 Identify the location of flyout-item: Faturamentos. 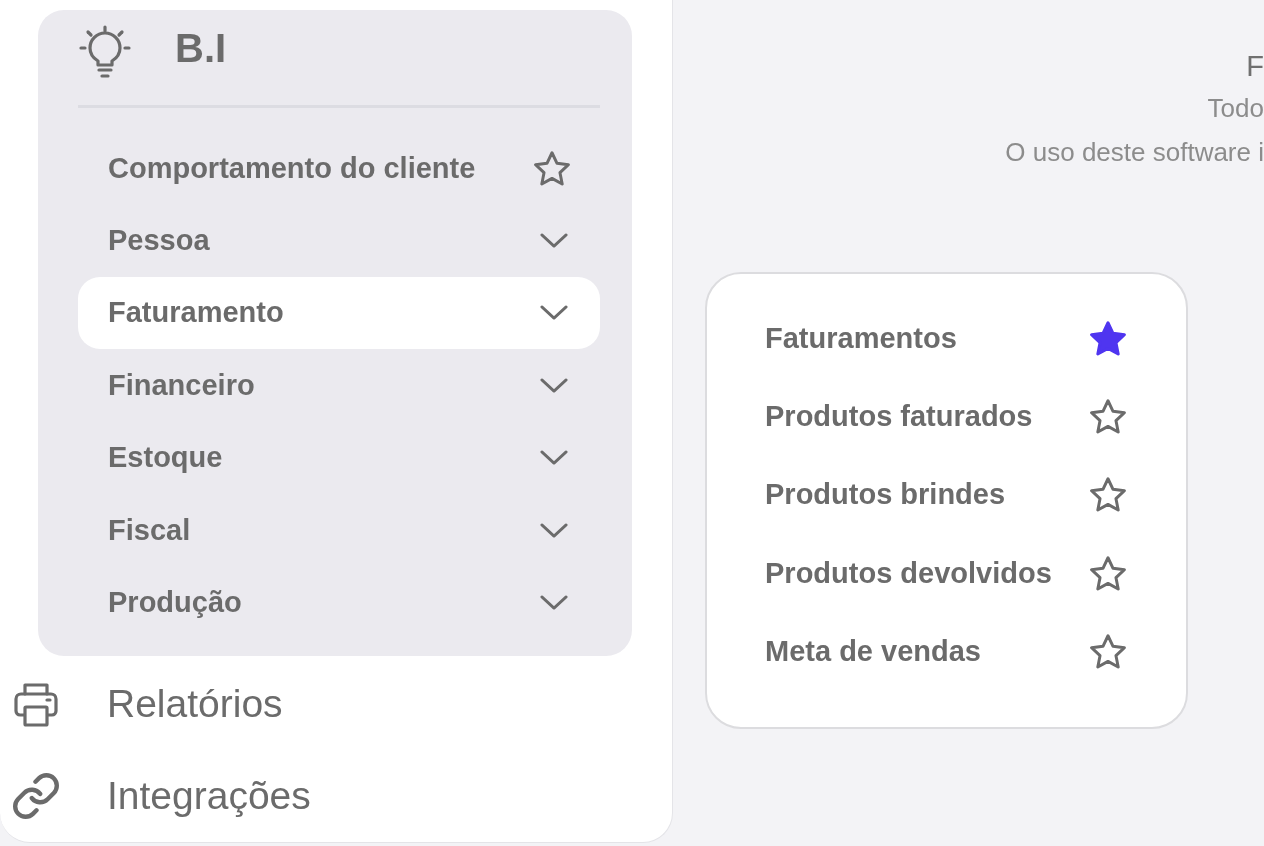
(945, 338).